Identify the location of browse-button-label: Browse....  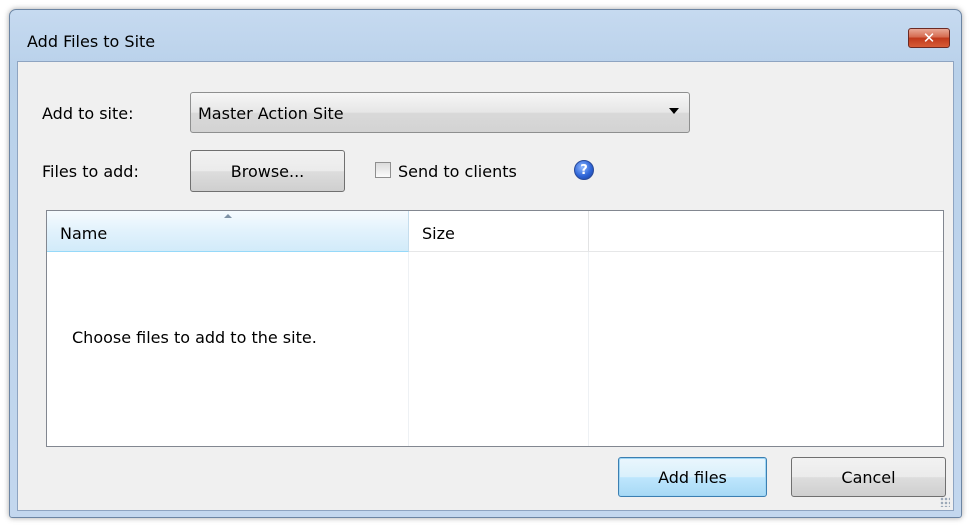
(267, 171).